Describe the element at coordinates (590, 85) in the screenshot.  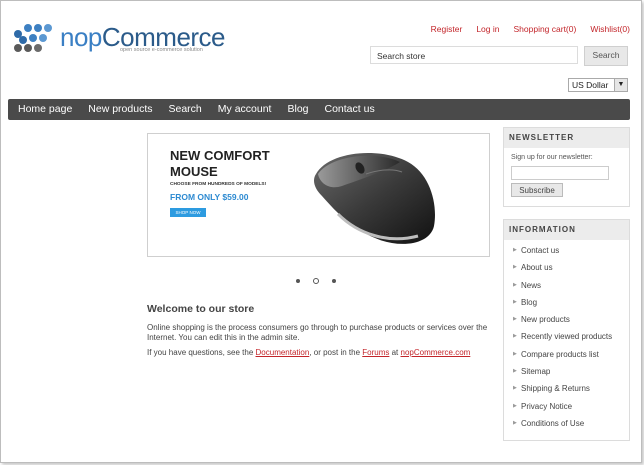
I see `currency-value: US Dollar` at that location.